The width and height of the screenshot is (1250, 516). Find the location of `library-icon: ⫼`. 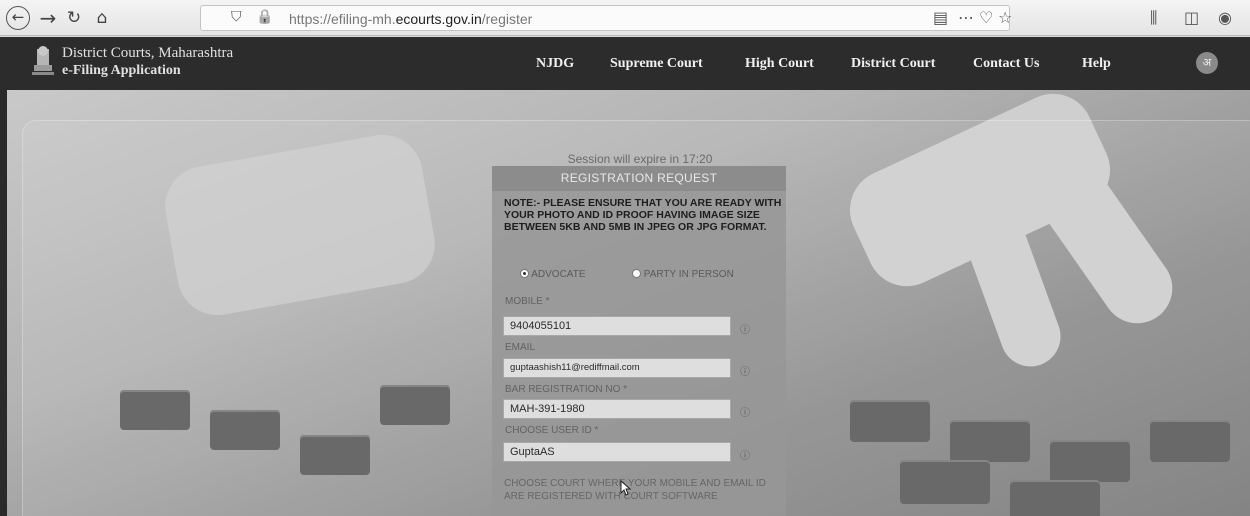

library-icon: ⫼ is located at coordinates (1153, 18).